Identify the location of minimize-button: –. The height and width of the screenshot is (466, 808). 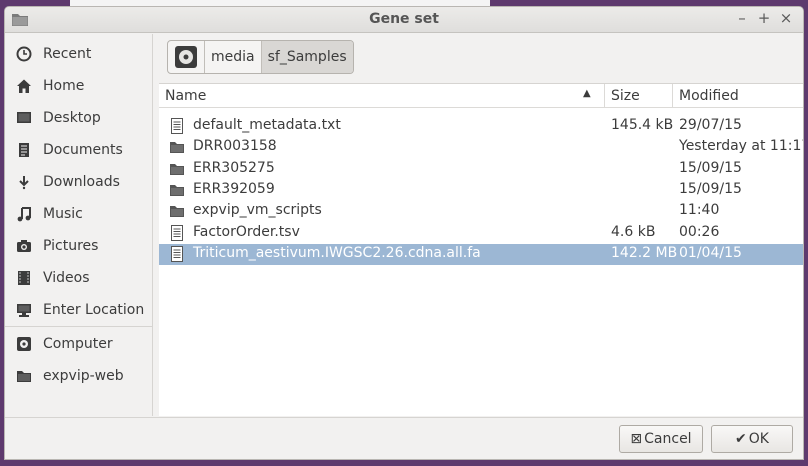
(742, 18).